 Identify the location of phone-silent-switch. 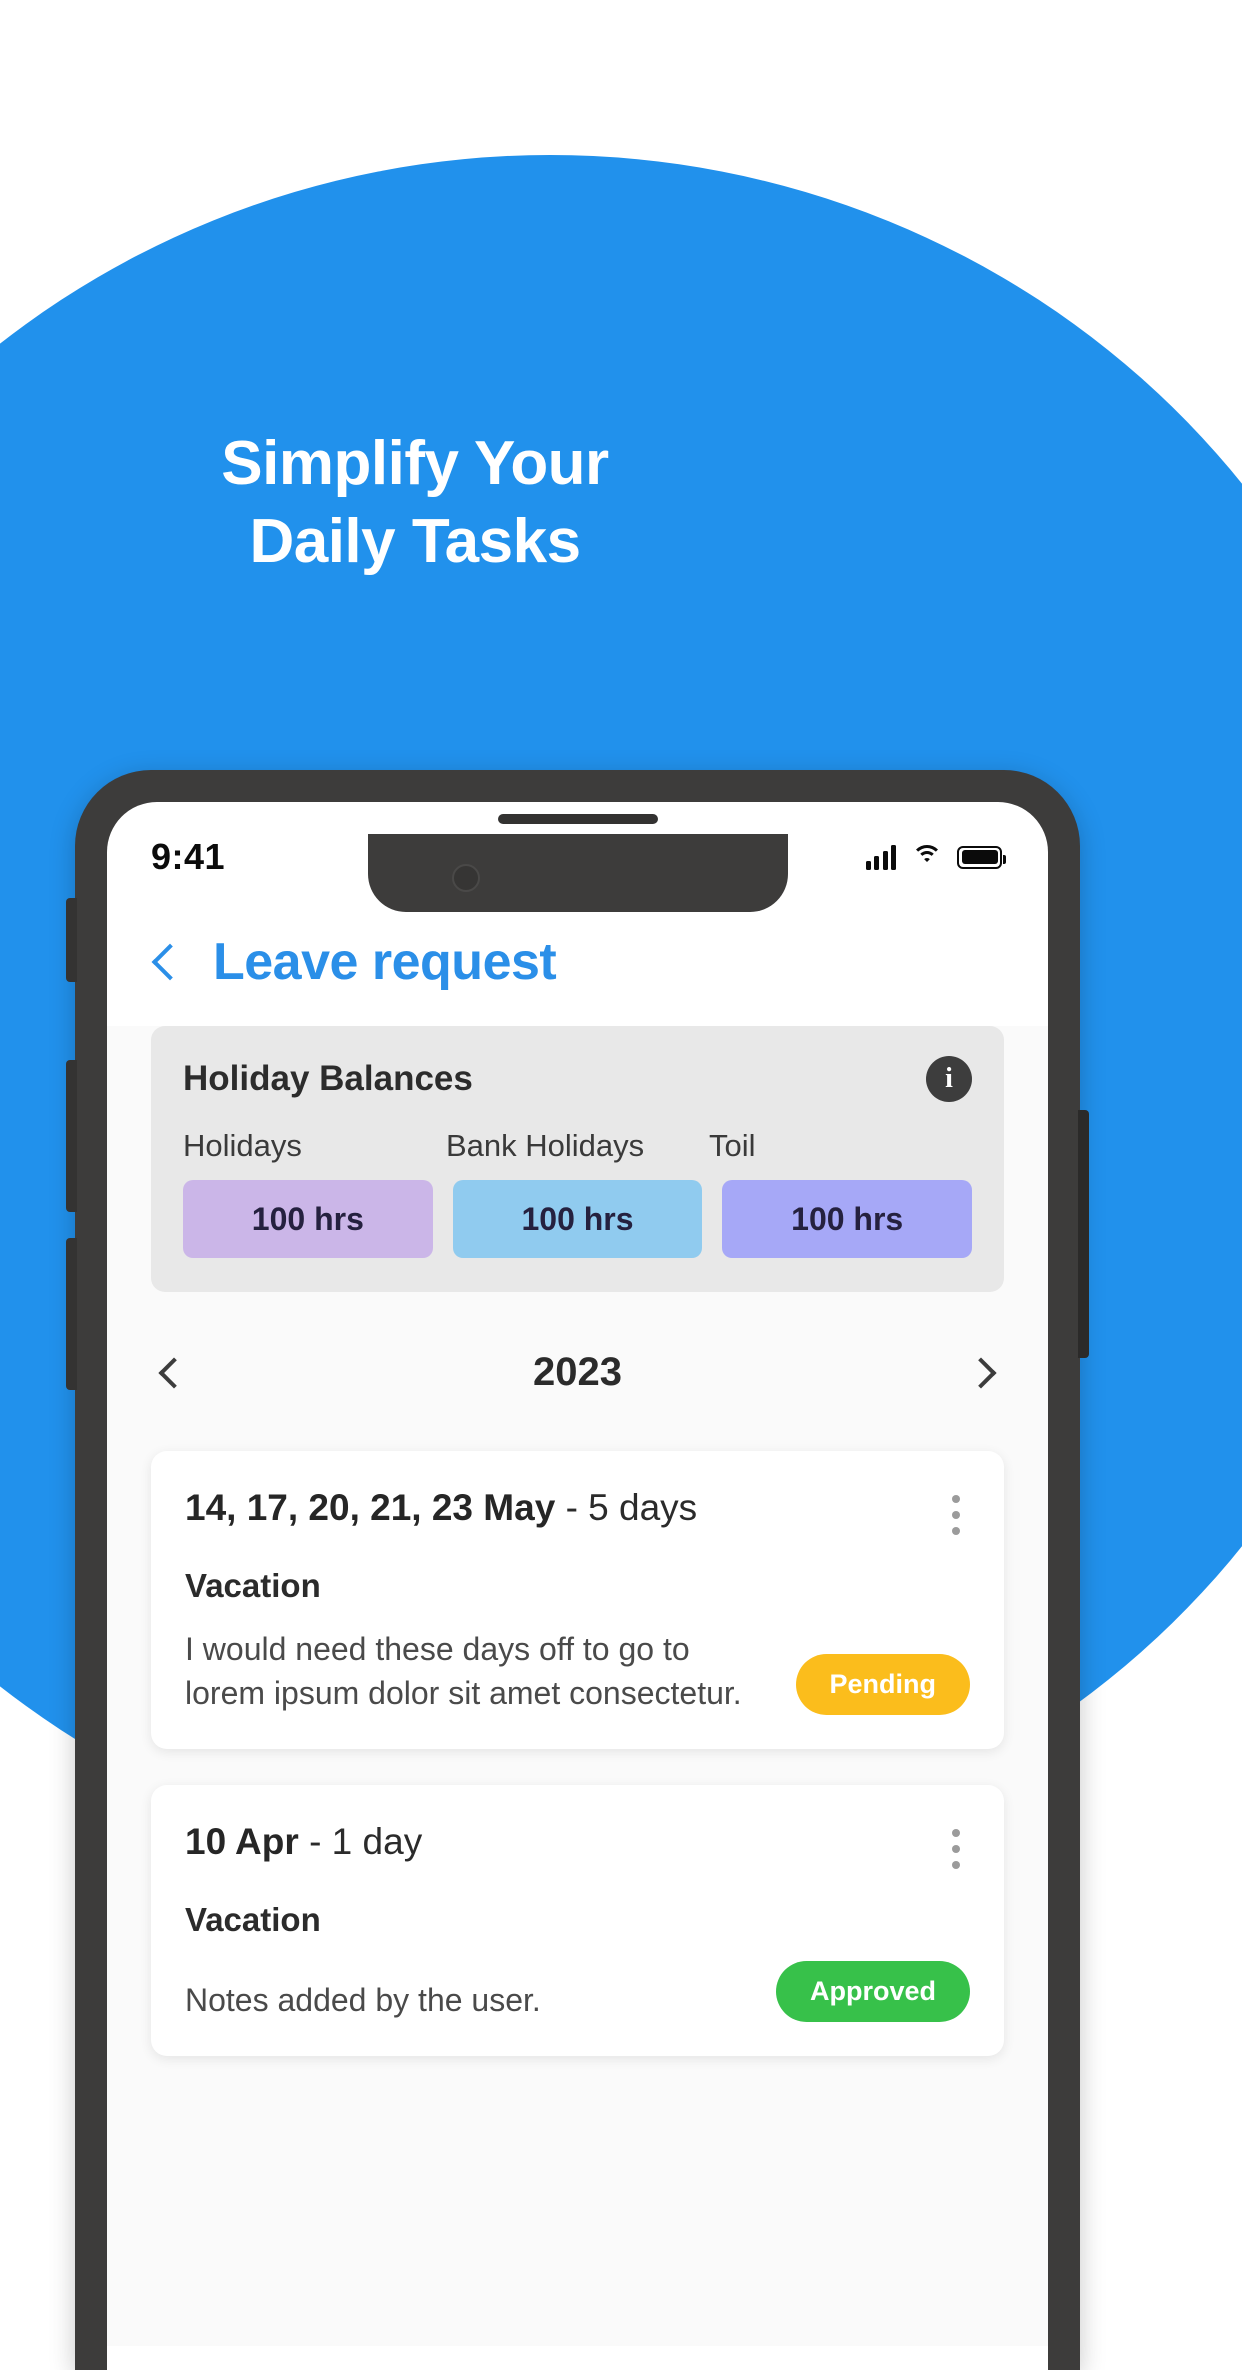
(71, 940).